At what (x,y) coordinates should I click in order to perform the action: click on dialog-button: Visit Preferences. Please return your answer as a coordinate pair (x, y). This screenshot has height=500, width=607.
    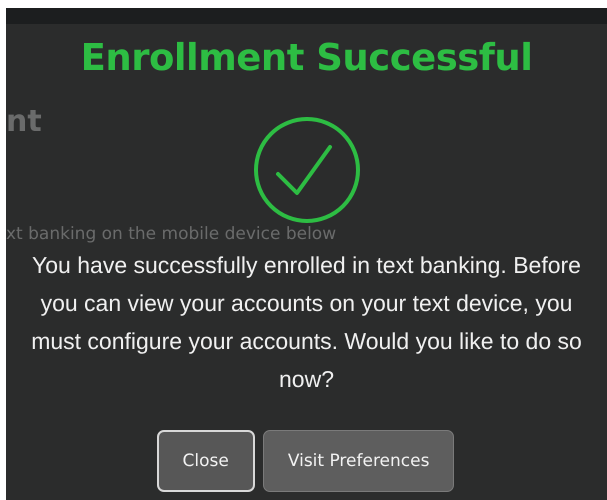
    Looking at the image, I should click on (358, 461).